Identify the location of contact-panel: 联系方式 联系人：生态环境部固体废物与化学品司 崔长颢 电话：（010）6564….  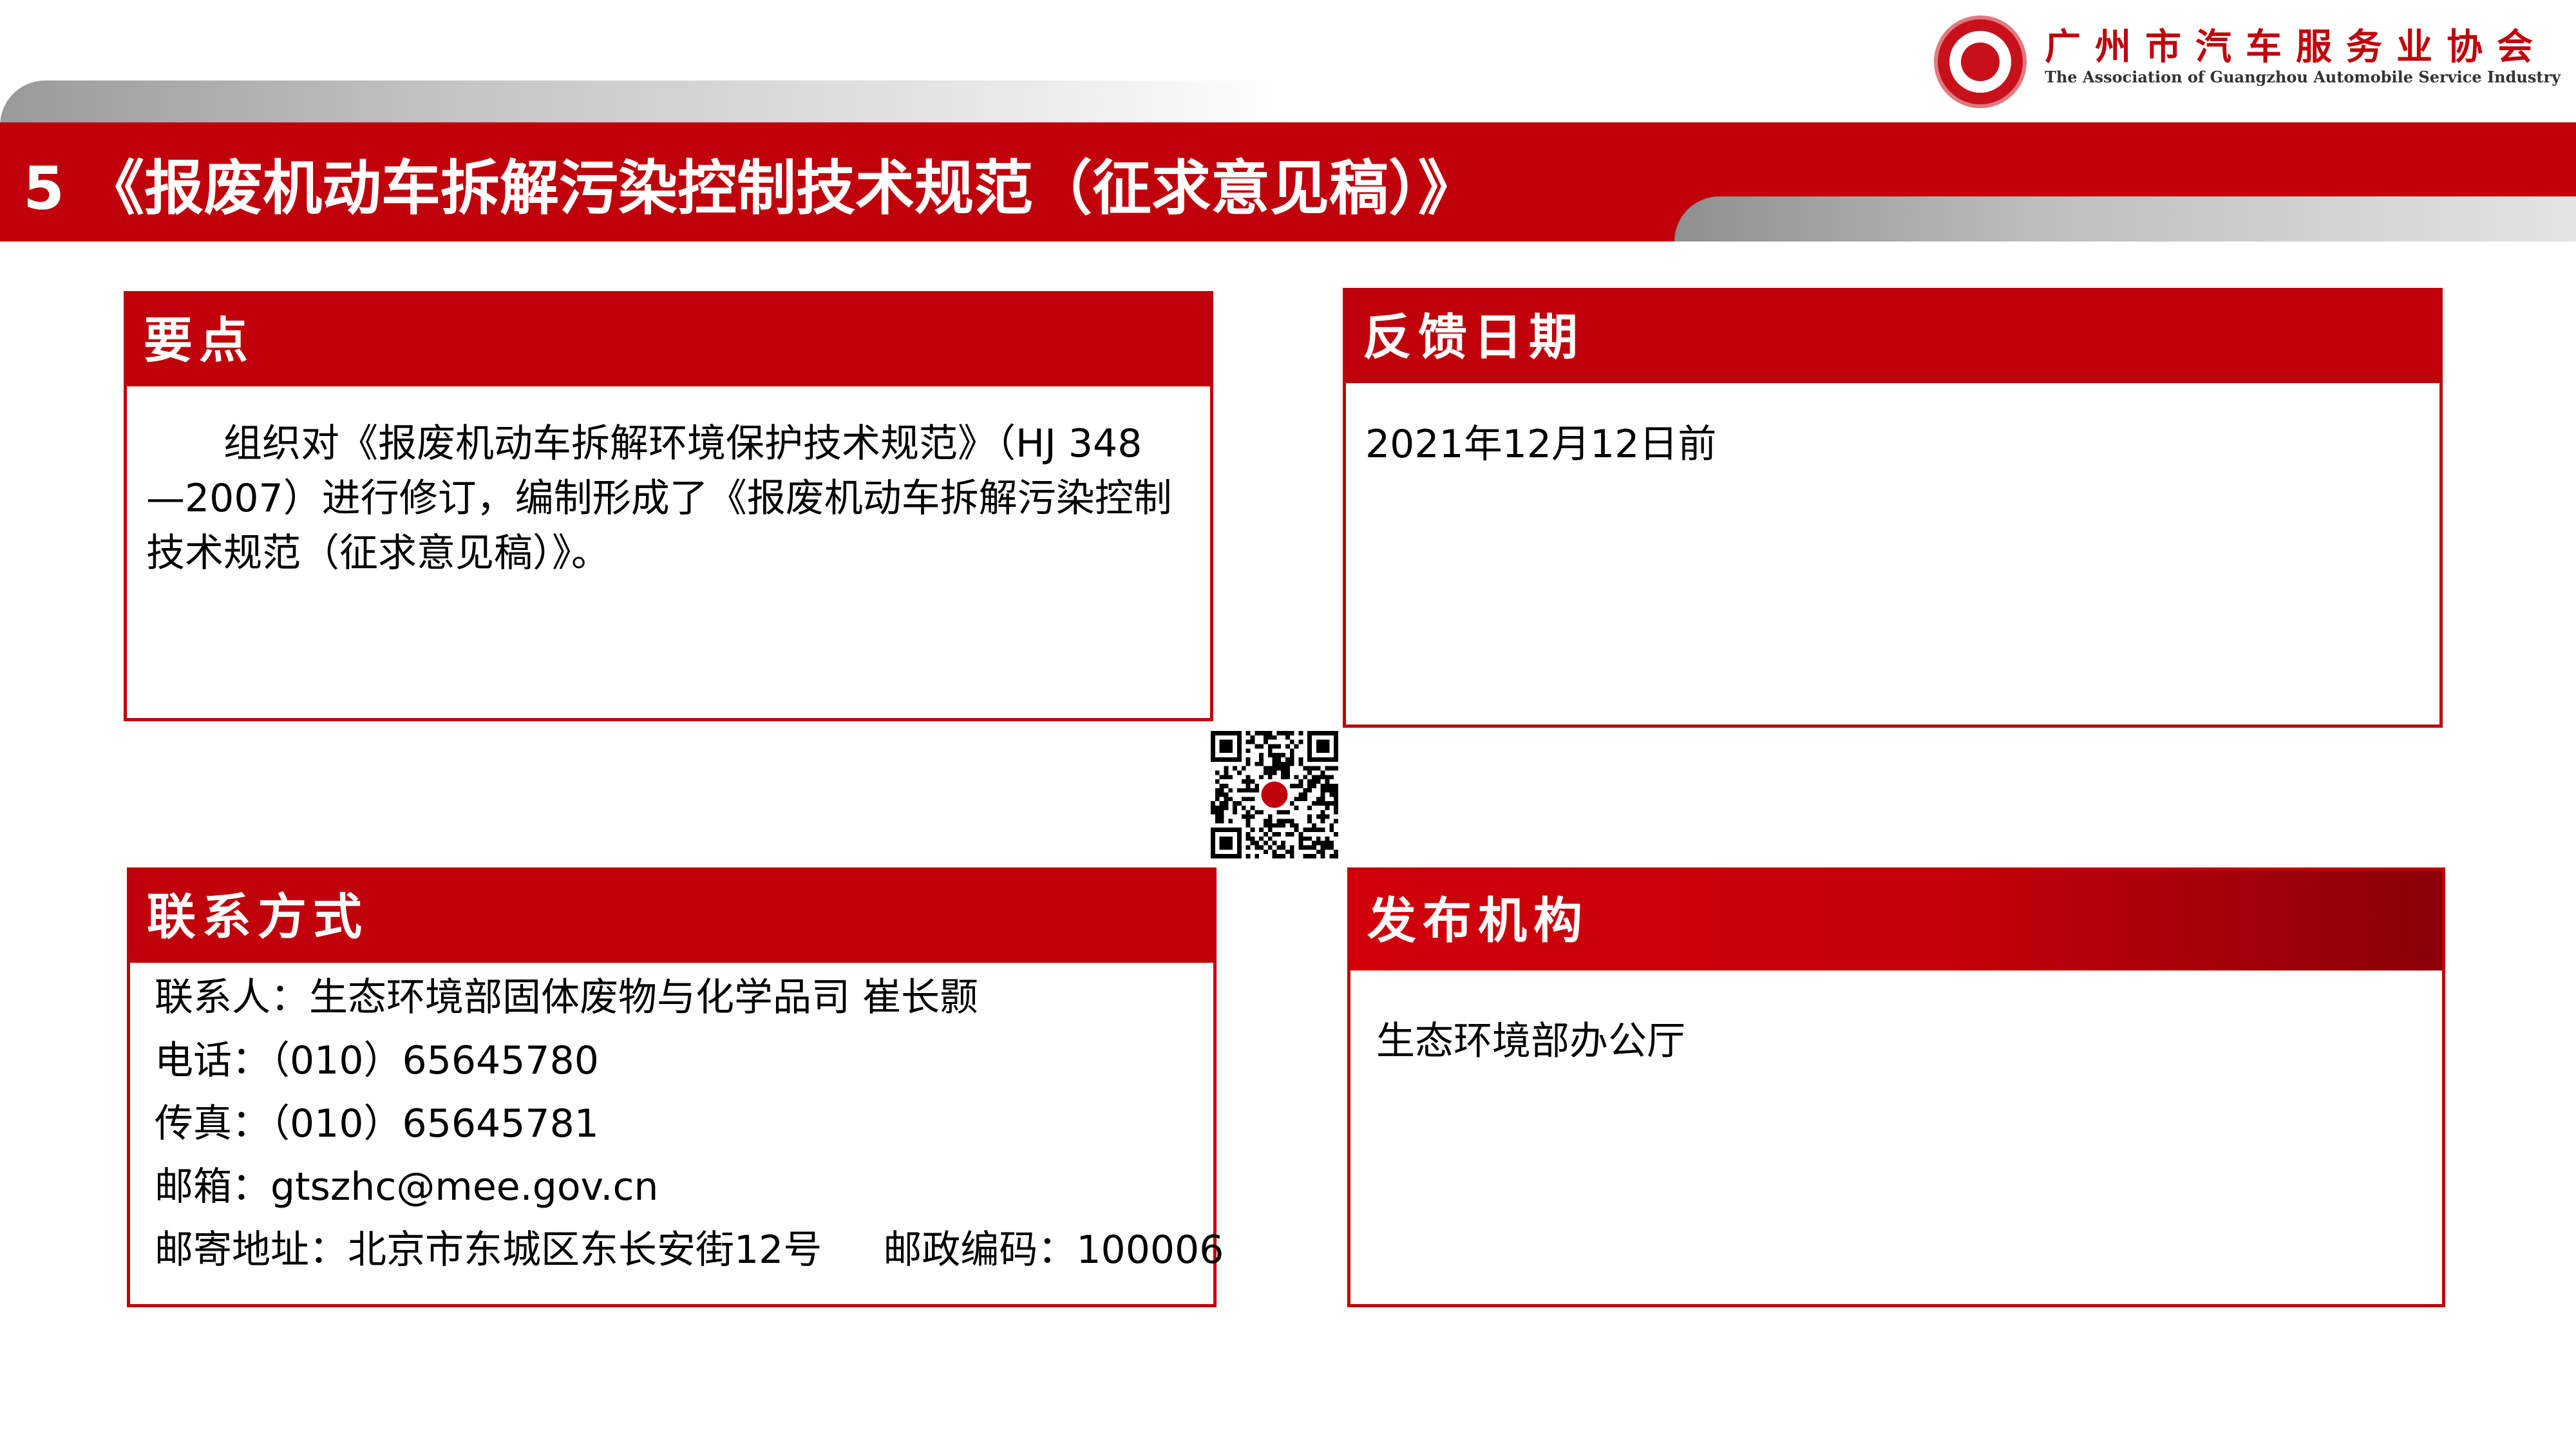
(676, 1087).